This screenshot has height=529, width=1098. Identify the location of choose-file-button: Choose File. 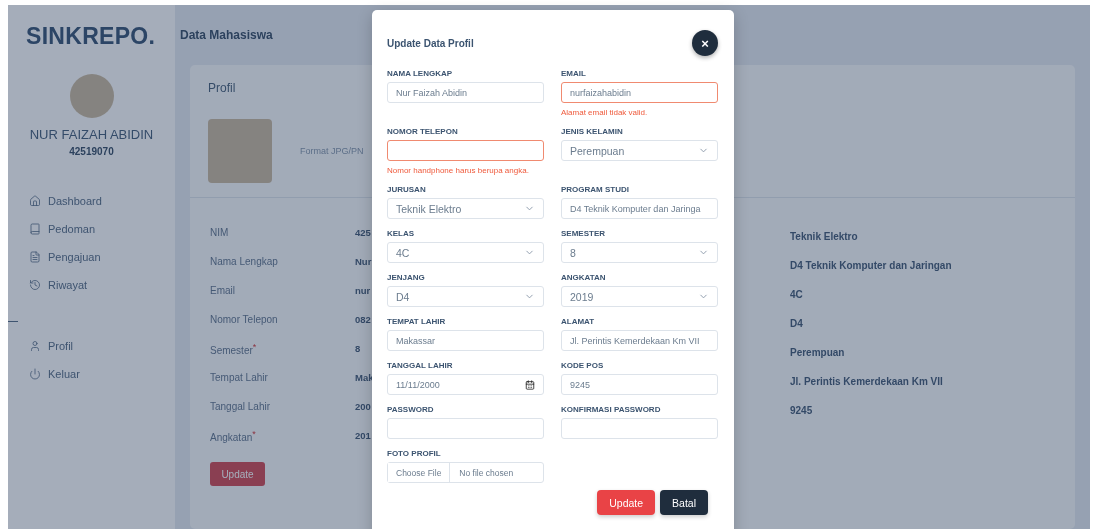
(419, 472).